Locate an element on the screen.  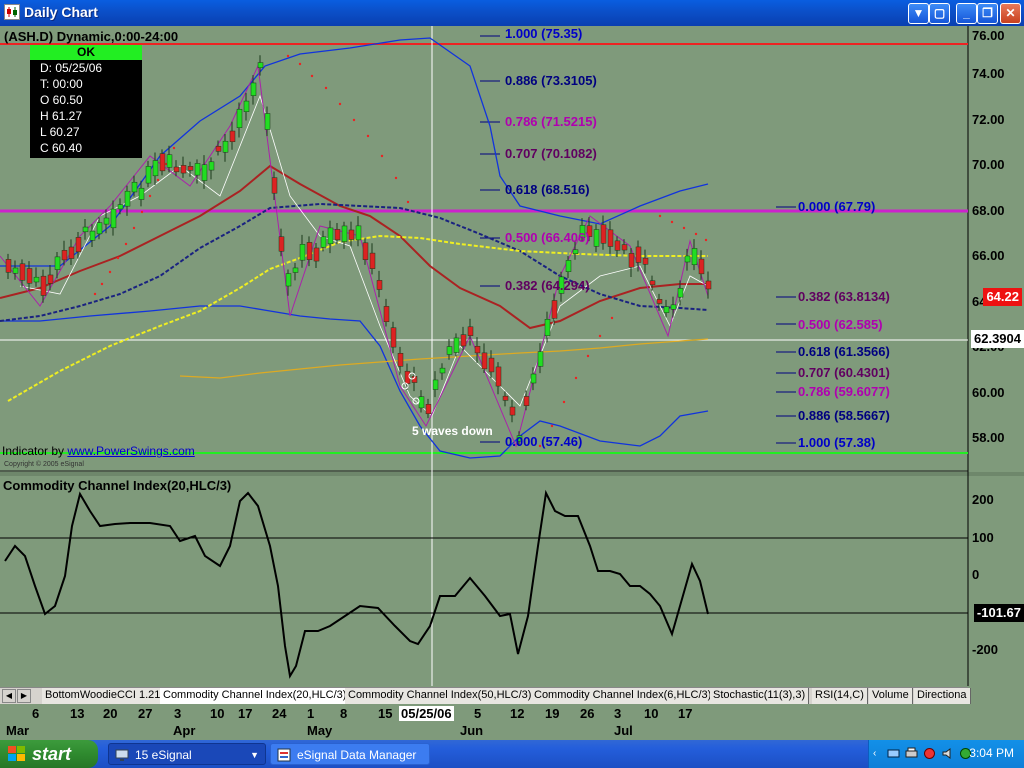
tray-expand-icon: ‹ is located at coordinates (874, 753).